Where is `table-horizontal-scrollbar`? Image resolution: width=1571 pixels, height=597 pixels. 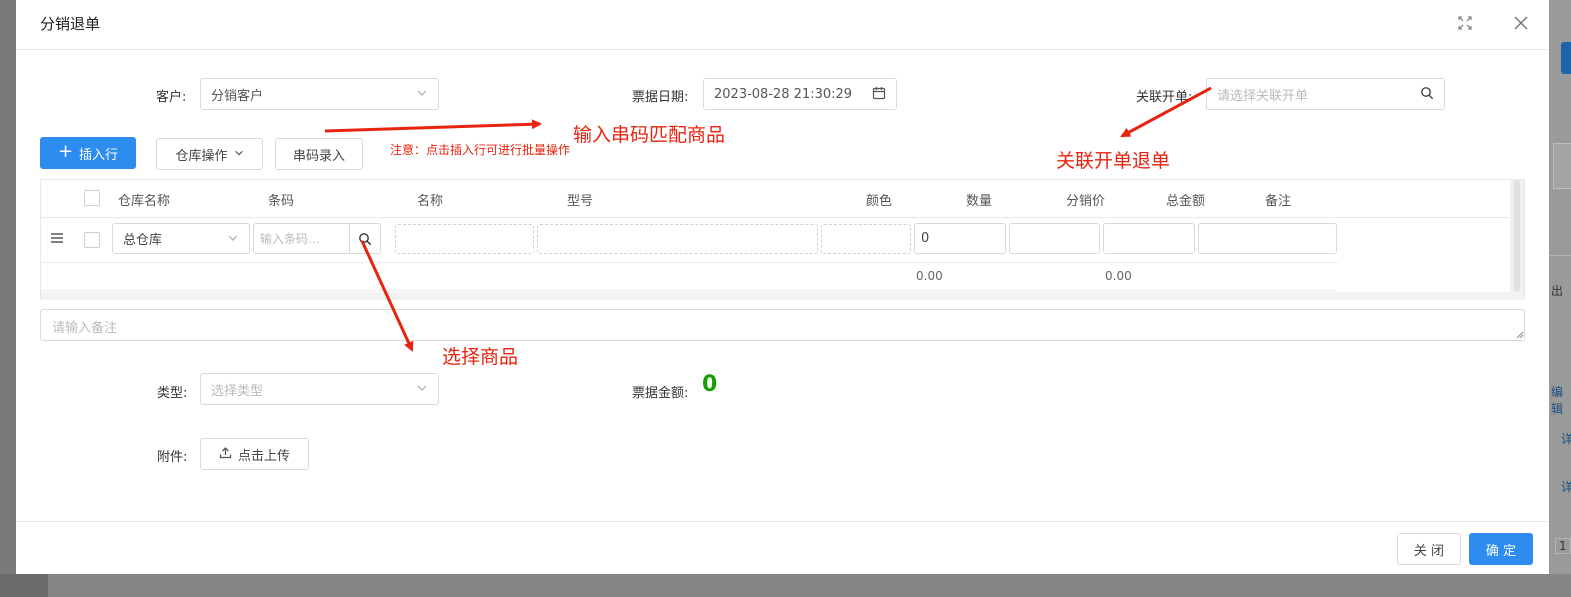 table-horizontal-scrollbar is located at coordinates (782, 296).